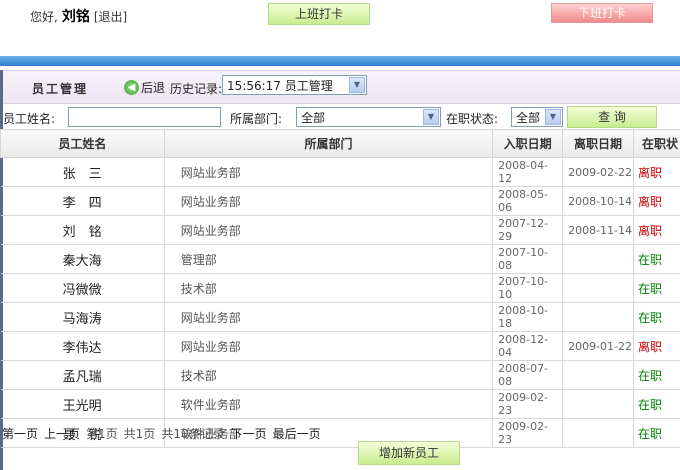 Image resolution: width=680 pixels, height=470 pixels. I want to click on table-row: 马海涛 网站业务部 2008-10-18 在职, so click(340, 317).